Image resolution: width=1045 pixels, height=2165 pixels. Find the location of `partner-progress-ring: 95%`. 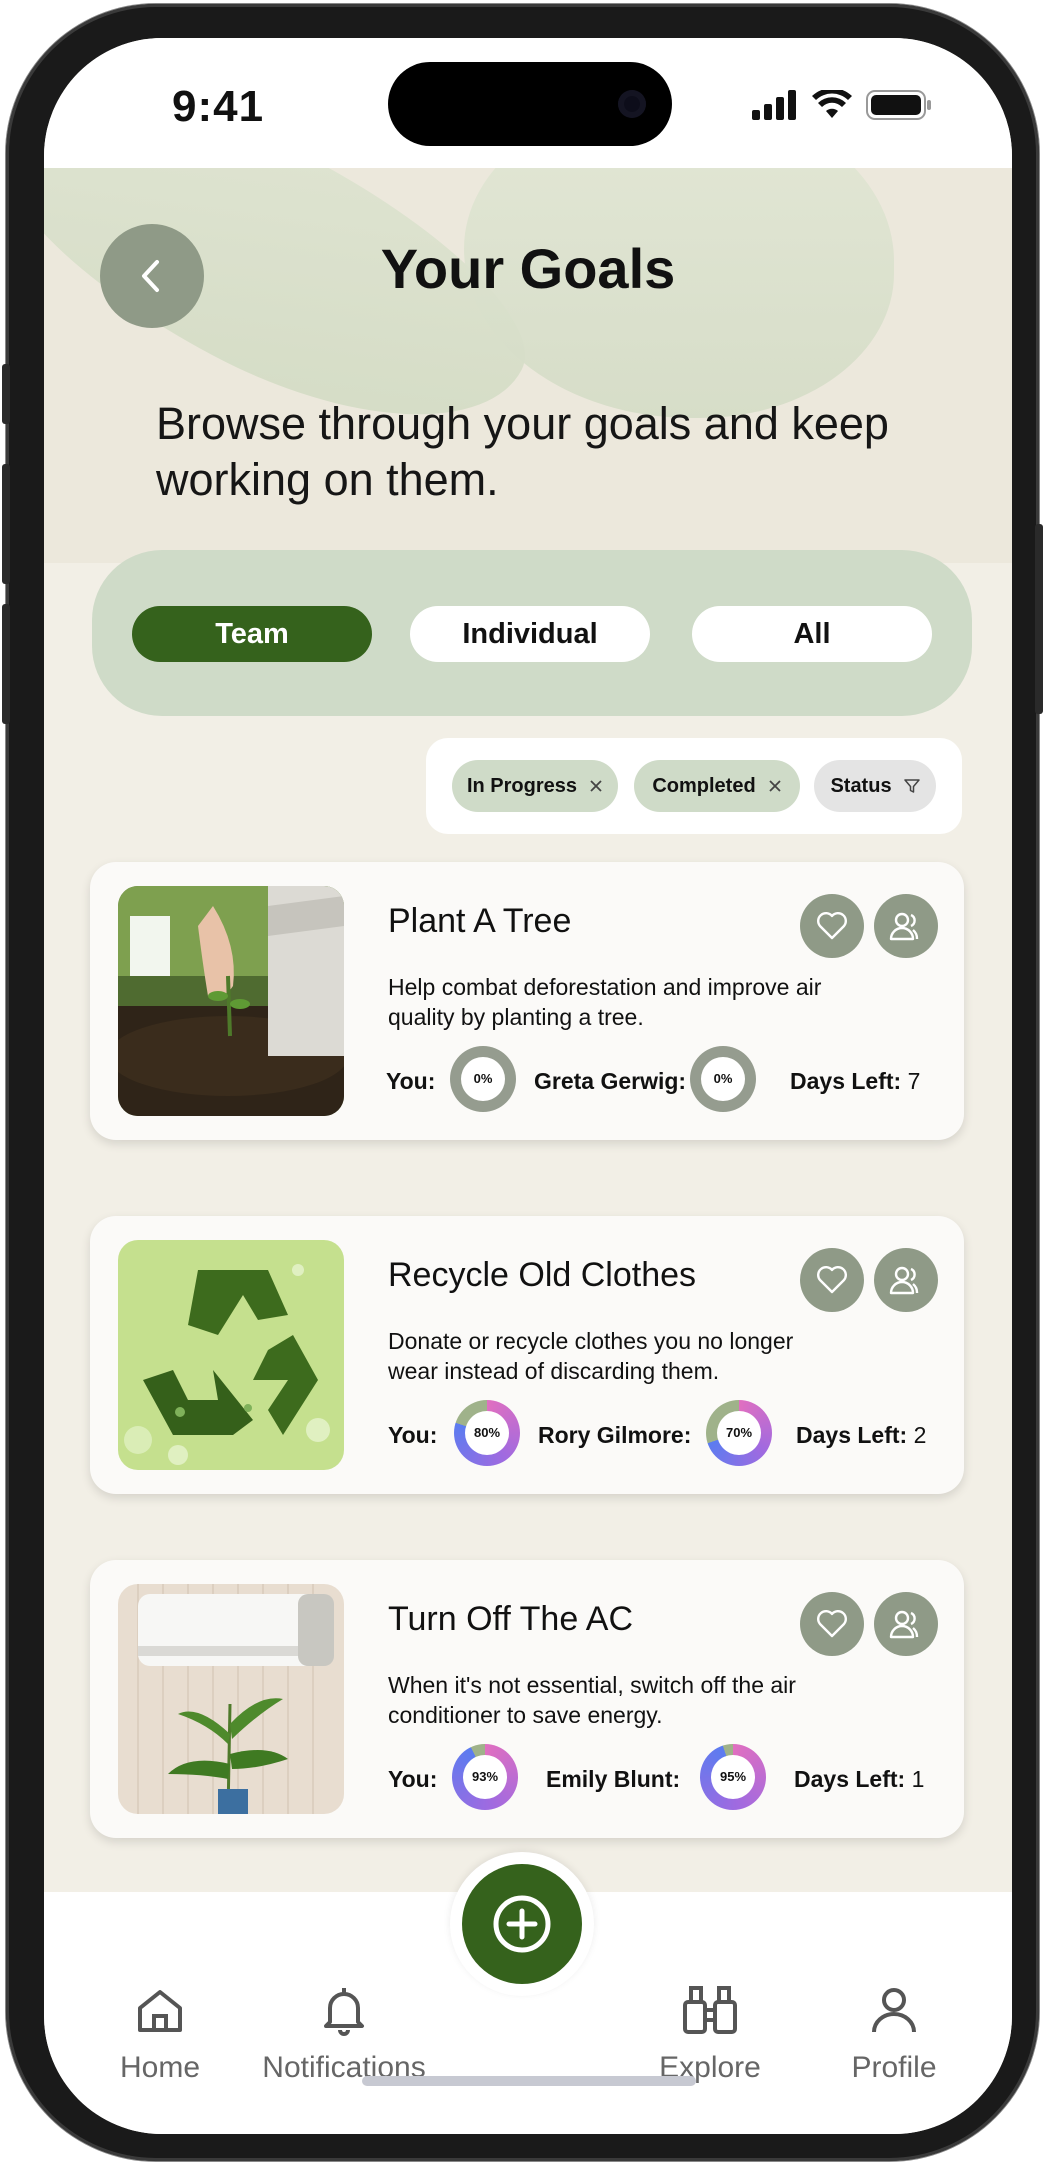

partner-progress-ring: 95% is located at coordinates (733, 1777).